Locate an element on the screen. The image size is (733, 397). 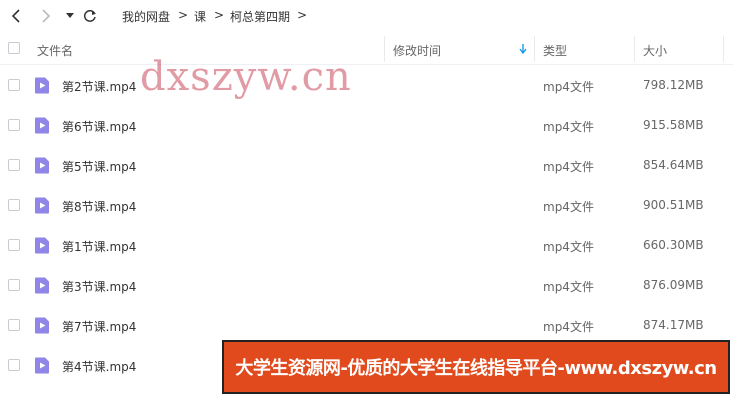
back-button is located at coordinates (16, 16).